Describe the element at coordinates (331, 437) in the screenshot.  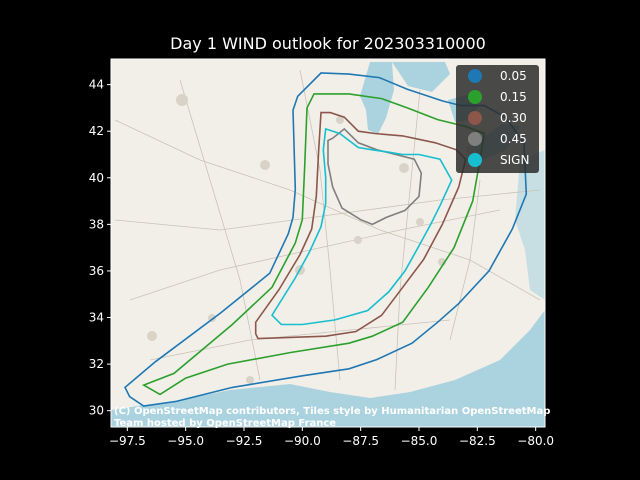
I see `x-axis: −97.5 −95.0 −92.5 −90.0 −87.5 −85.0 −82.5 −80.0` at that location.